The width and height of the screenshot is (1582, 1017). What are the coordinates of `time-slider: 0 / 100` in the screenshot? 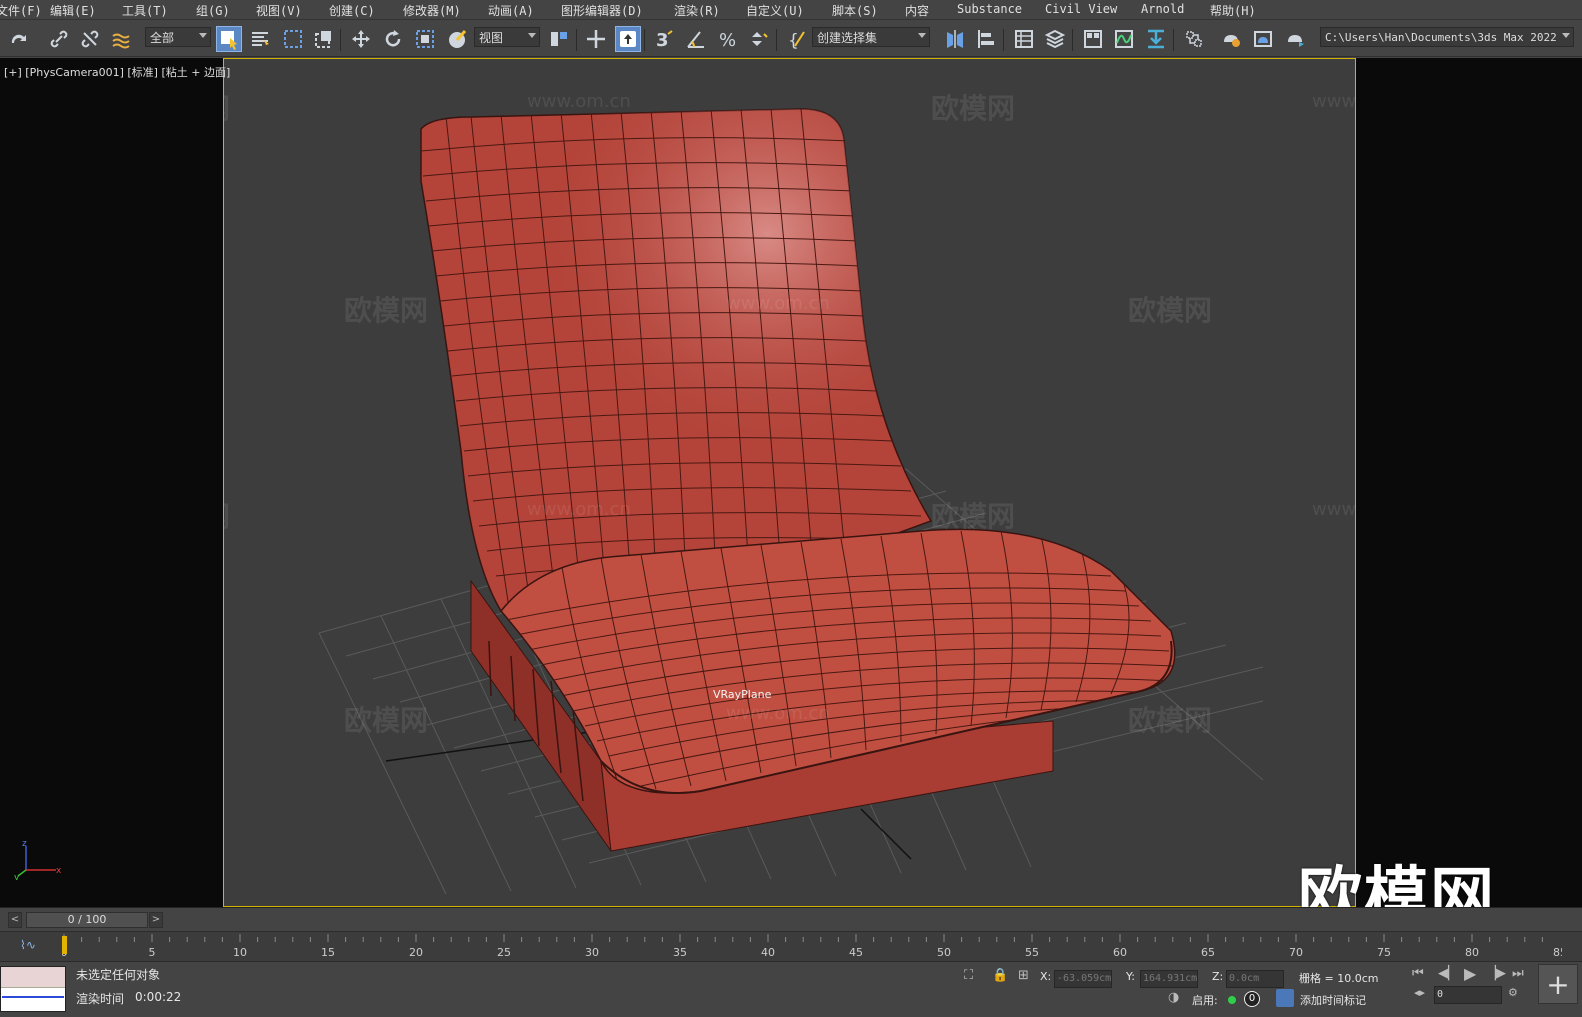 It's located at (87, 920).